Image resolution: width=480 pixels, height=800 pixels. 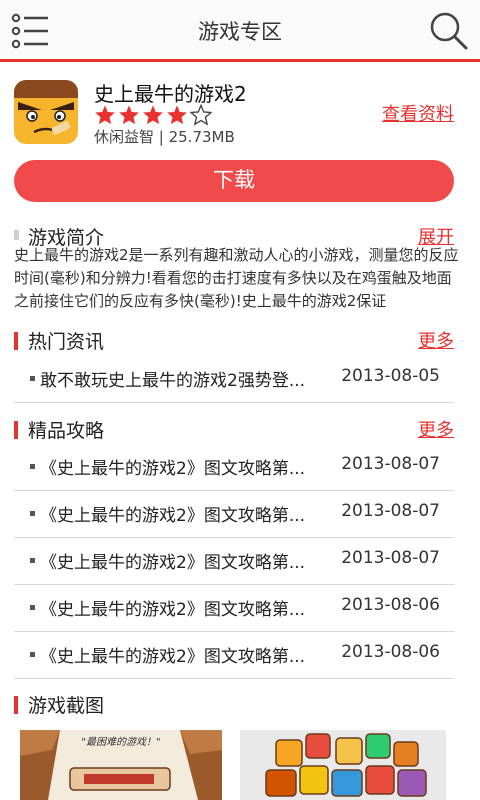 I want to click on screenshot-image: "最困难的游戏！", so click(x=121, y=765).